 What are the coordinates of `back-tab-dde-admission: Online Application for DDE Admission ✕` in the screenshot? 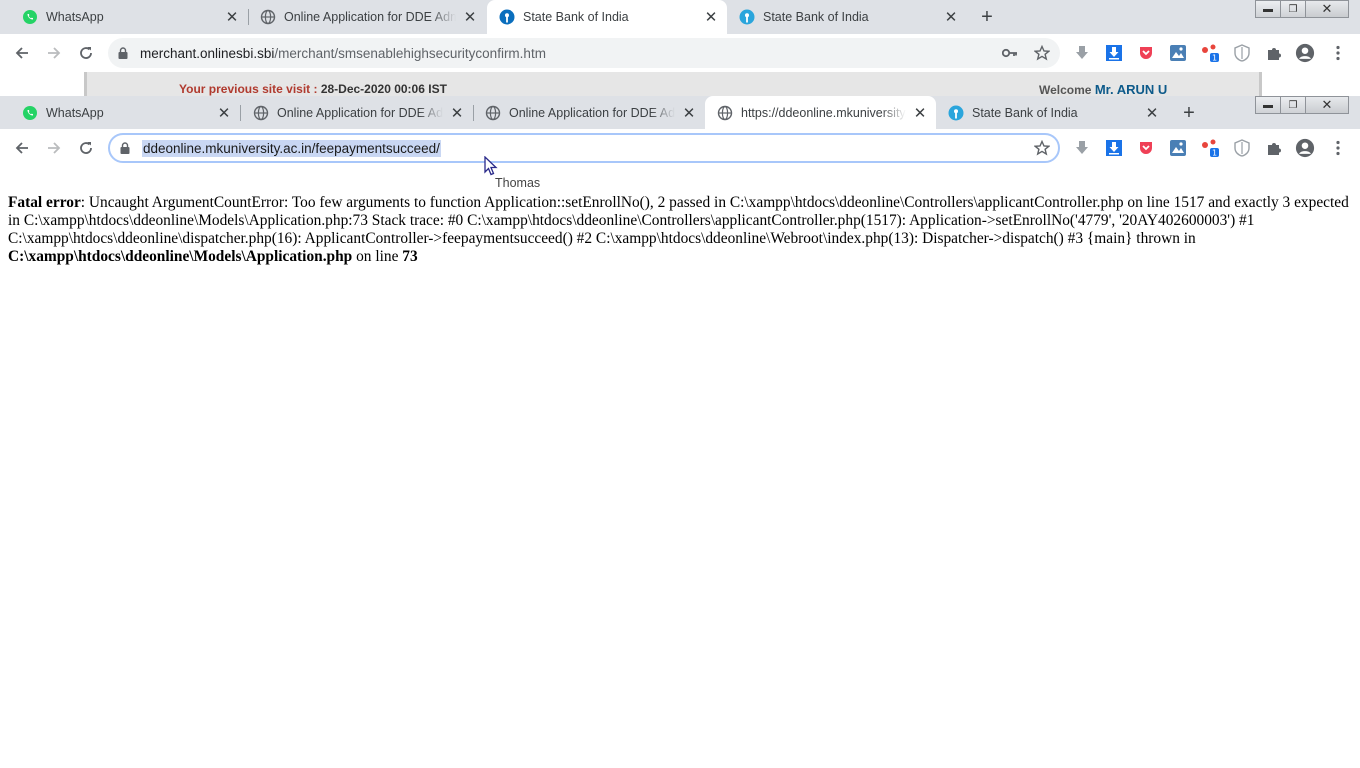 It's located at (367, 17).